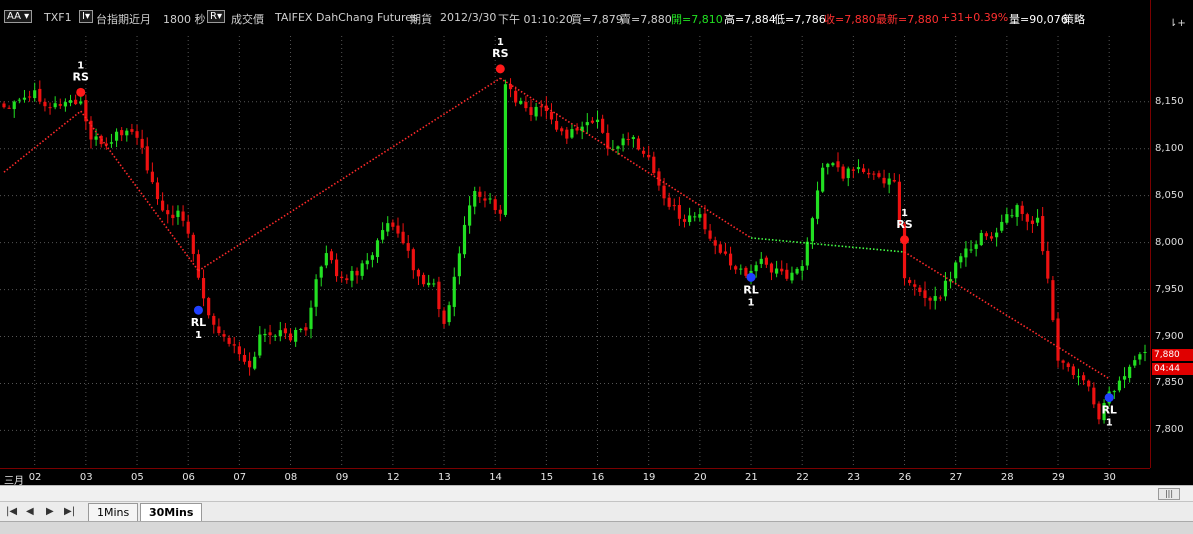 The height and width of the screenshot is (534, 1193). What do you see at coordinates (240, 477) in the screenshot?
I see `x-tick-label: 07` at bounding box center [240, 477].